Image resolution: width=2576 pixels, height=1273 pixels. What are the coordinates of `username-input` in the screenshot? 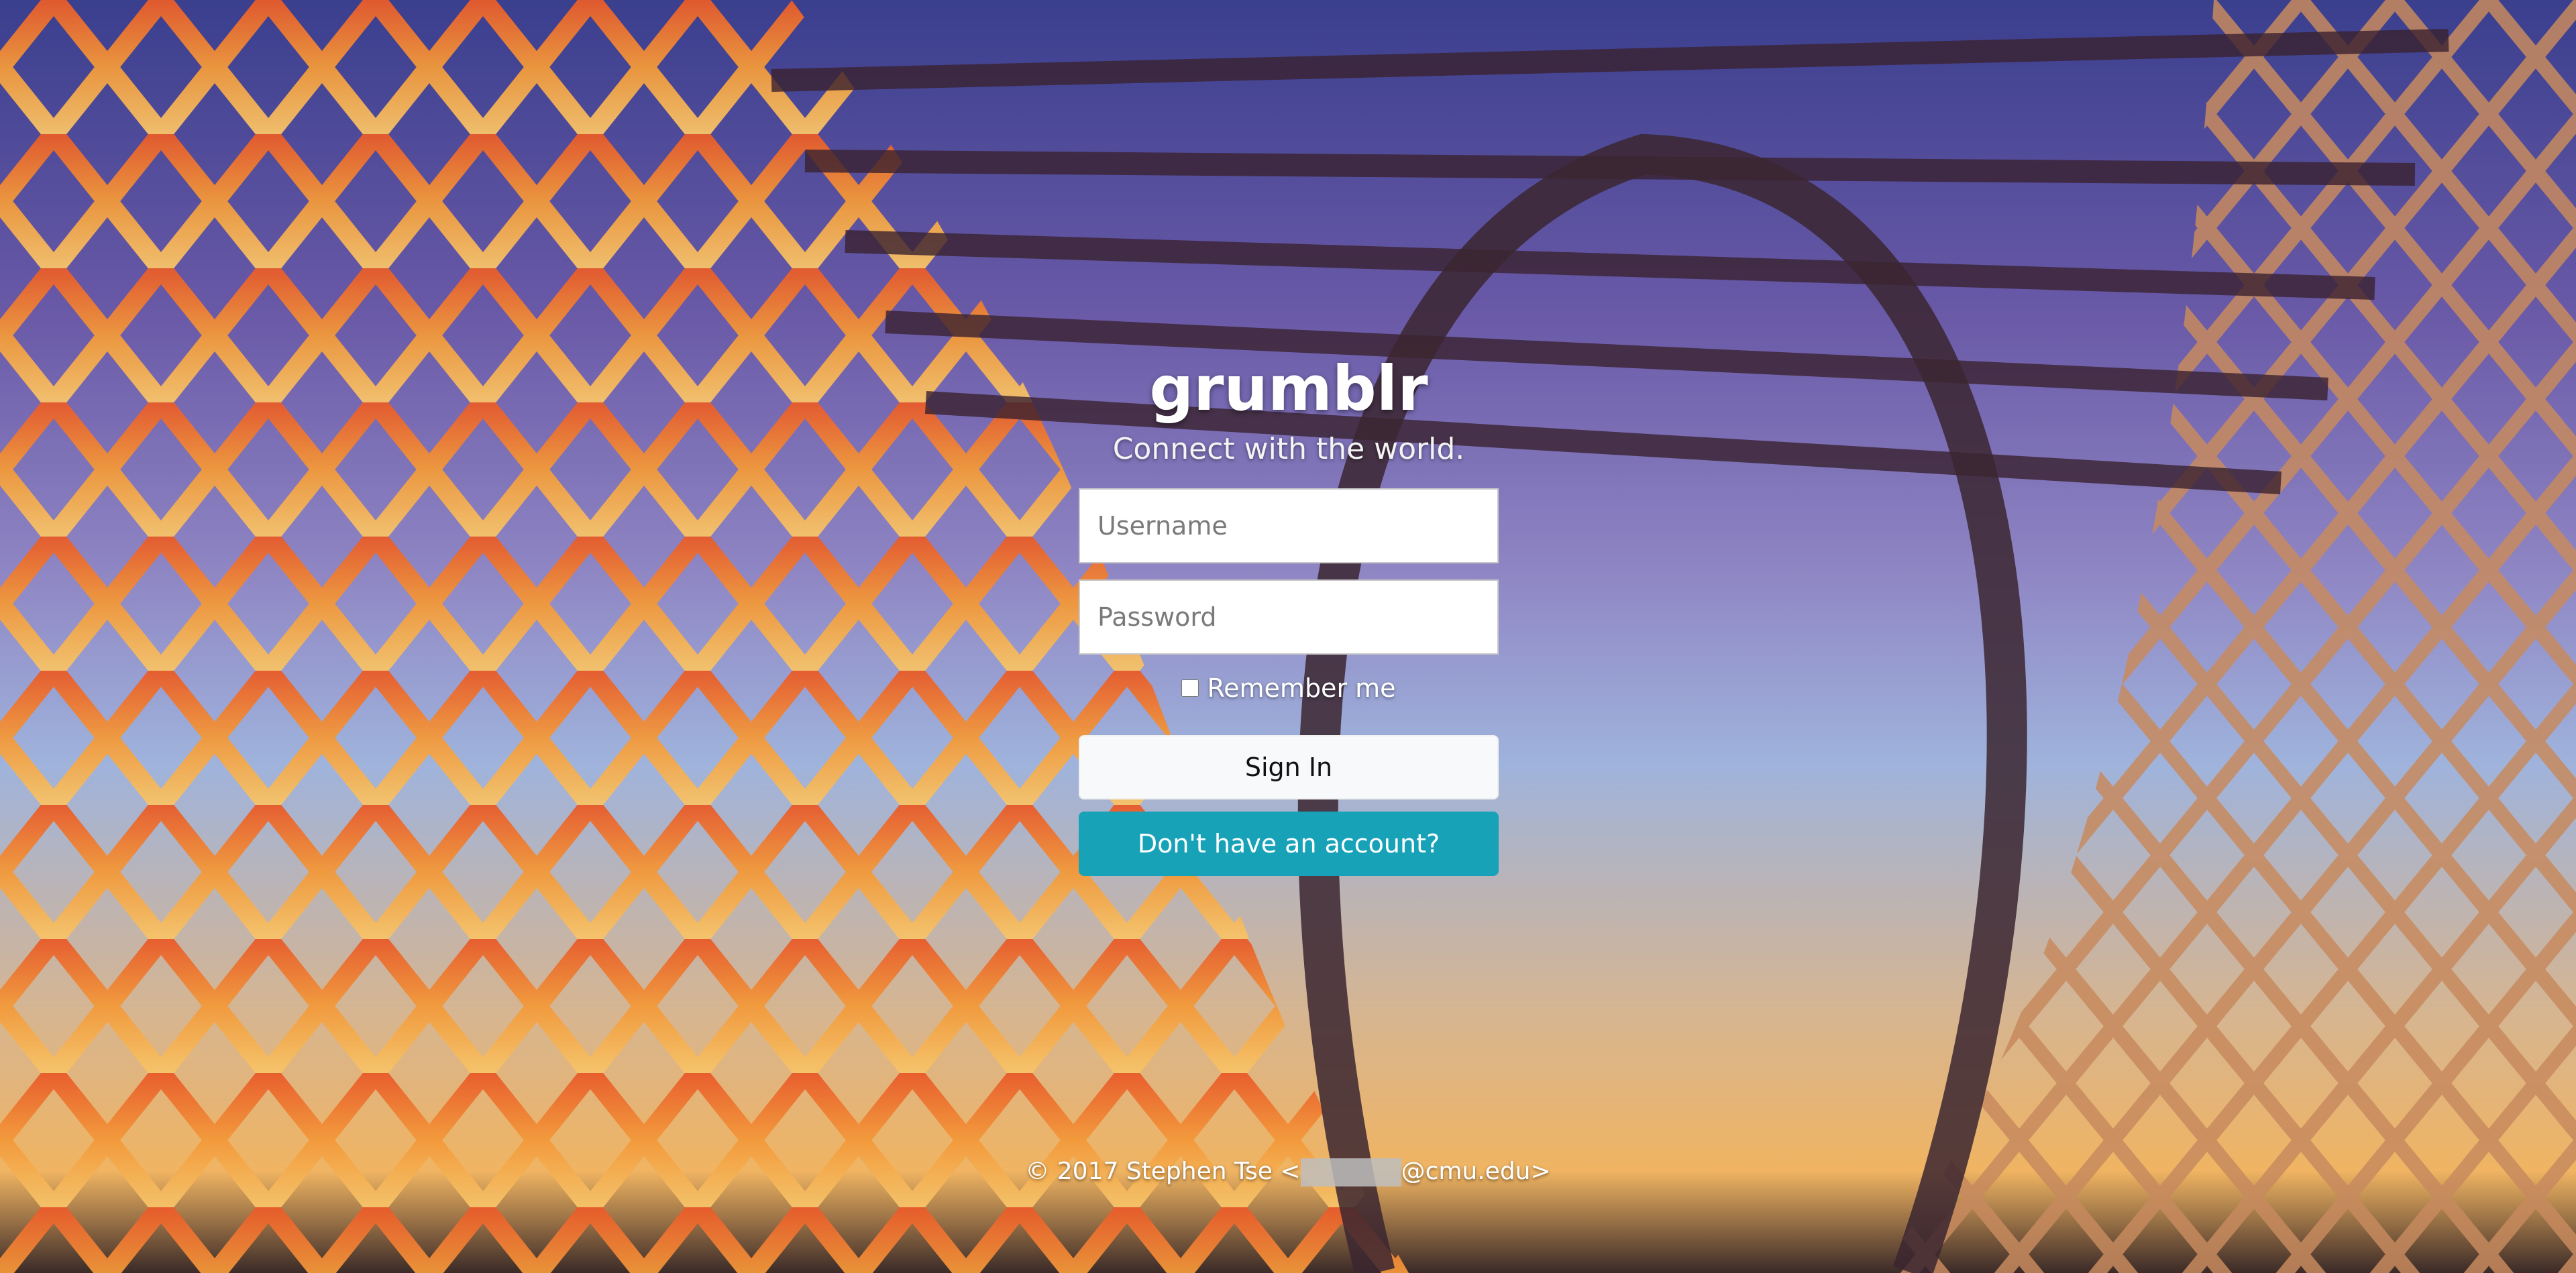 It's located at (1289, 525).